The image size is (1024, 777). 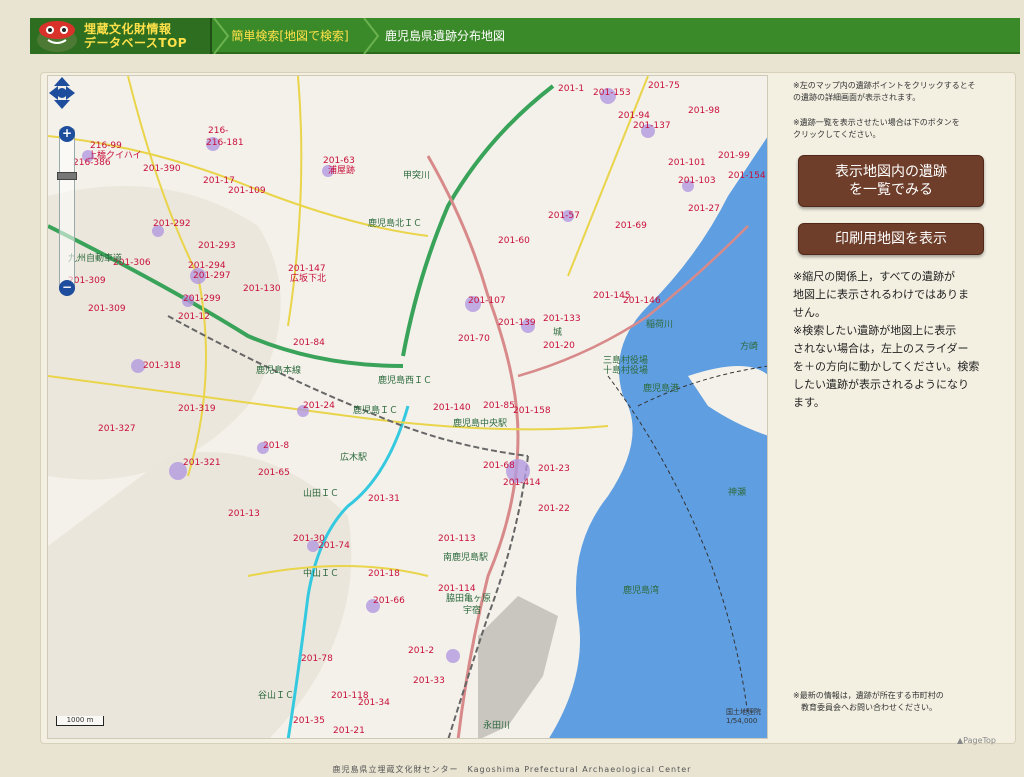 What do you see at coordinates (321, 574) in the screenshot?
I see `place-name-label: 中山ＩＣ` at bounding box center [321, 574].